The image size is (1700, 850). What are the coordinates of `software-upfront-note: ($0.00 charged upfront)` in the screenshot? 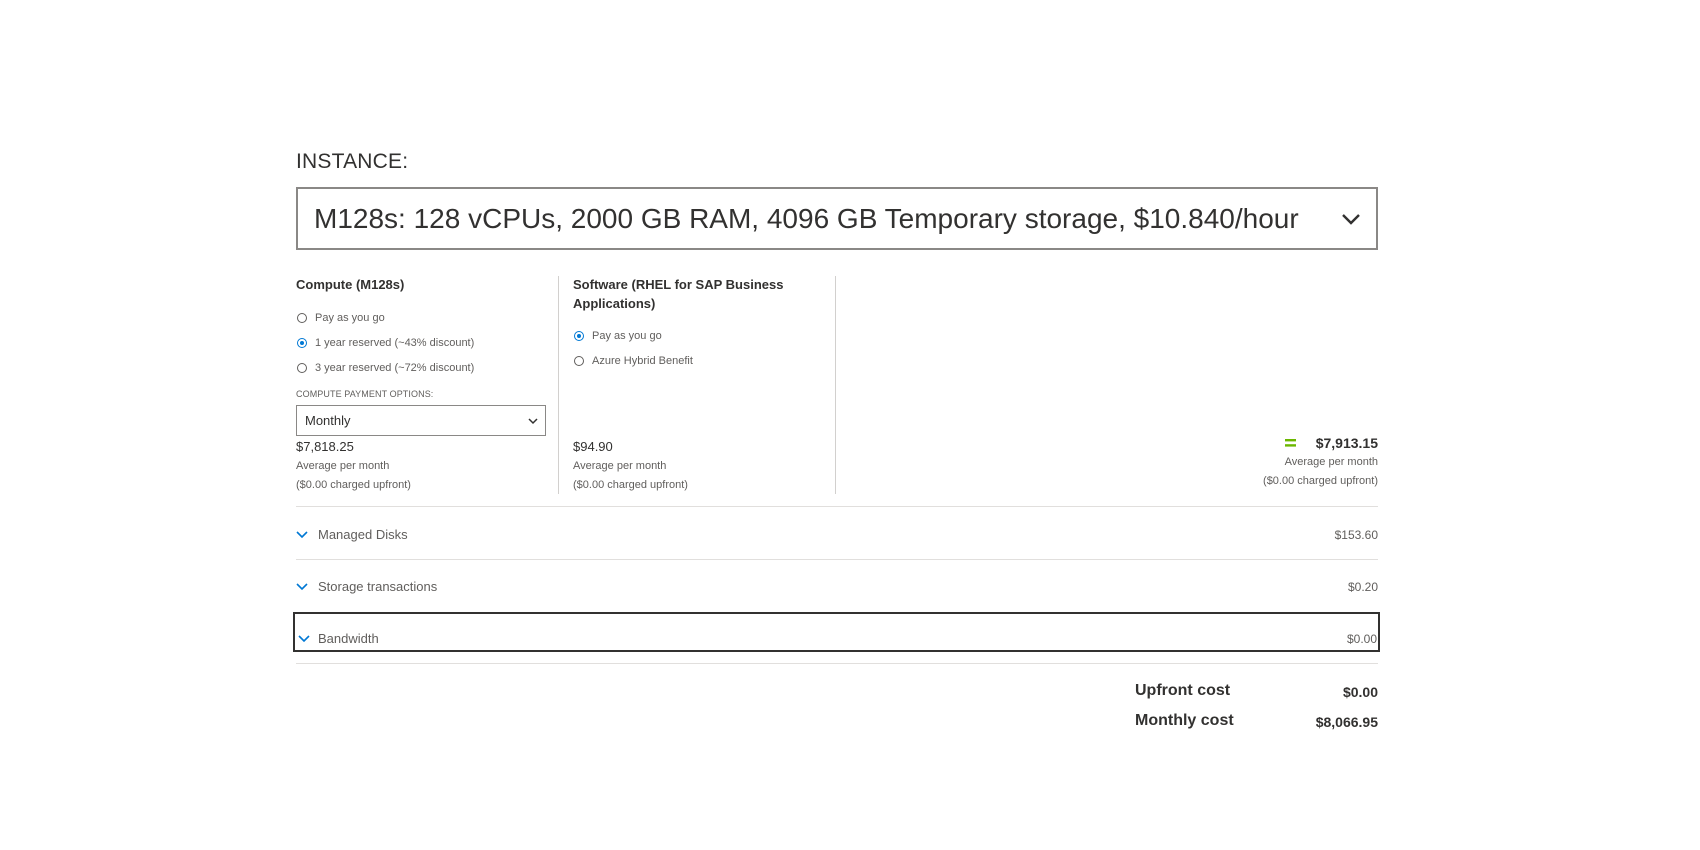 It's located at (630, 485).